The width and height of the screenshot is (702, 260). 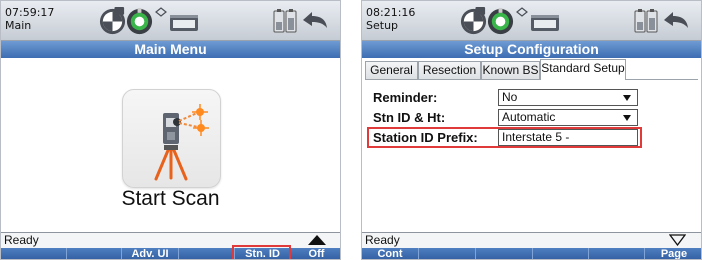 I want to click on top-status-bar: 08:21:16 Setup, so click(x=531, y=21).